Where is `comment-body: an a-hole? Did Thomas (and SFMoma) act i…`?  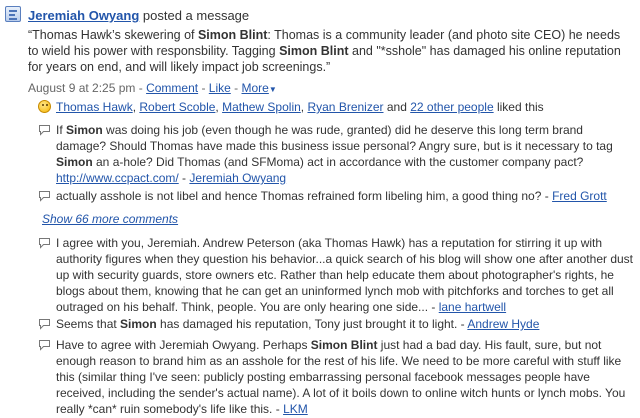 comment-body: an a-hole? Did Thomas (and SFMoma) act i… is located at coordinates (338, 162).